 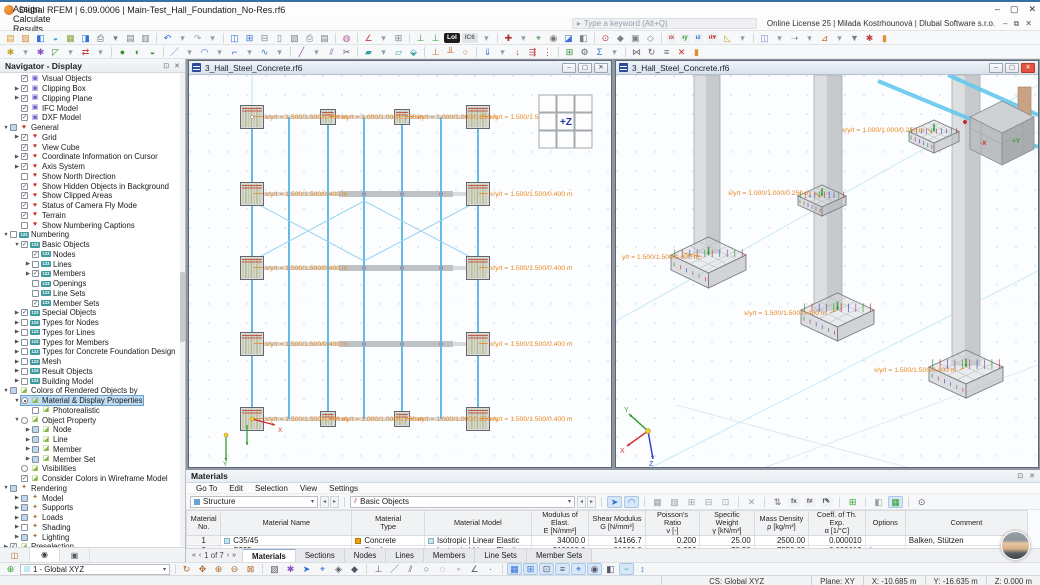 What do you see at coordinates (250, 569) in the screenshot?
I see `view-full-button: ⊠` at bounding box center [250, 569].